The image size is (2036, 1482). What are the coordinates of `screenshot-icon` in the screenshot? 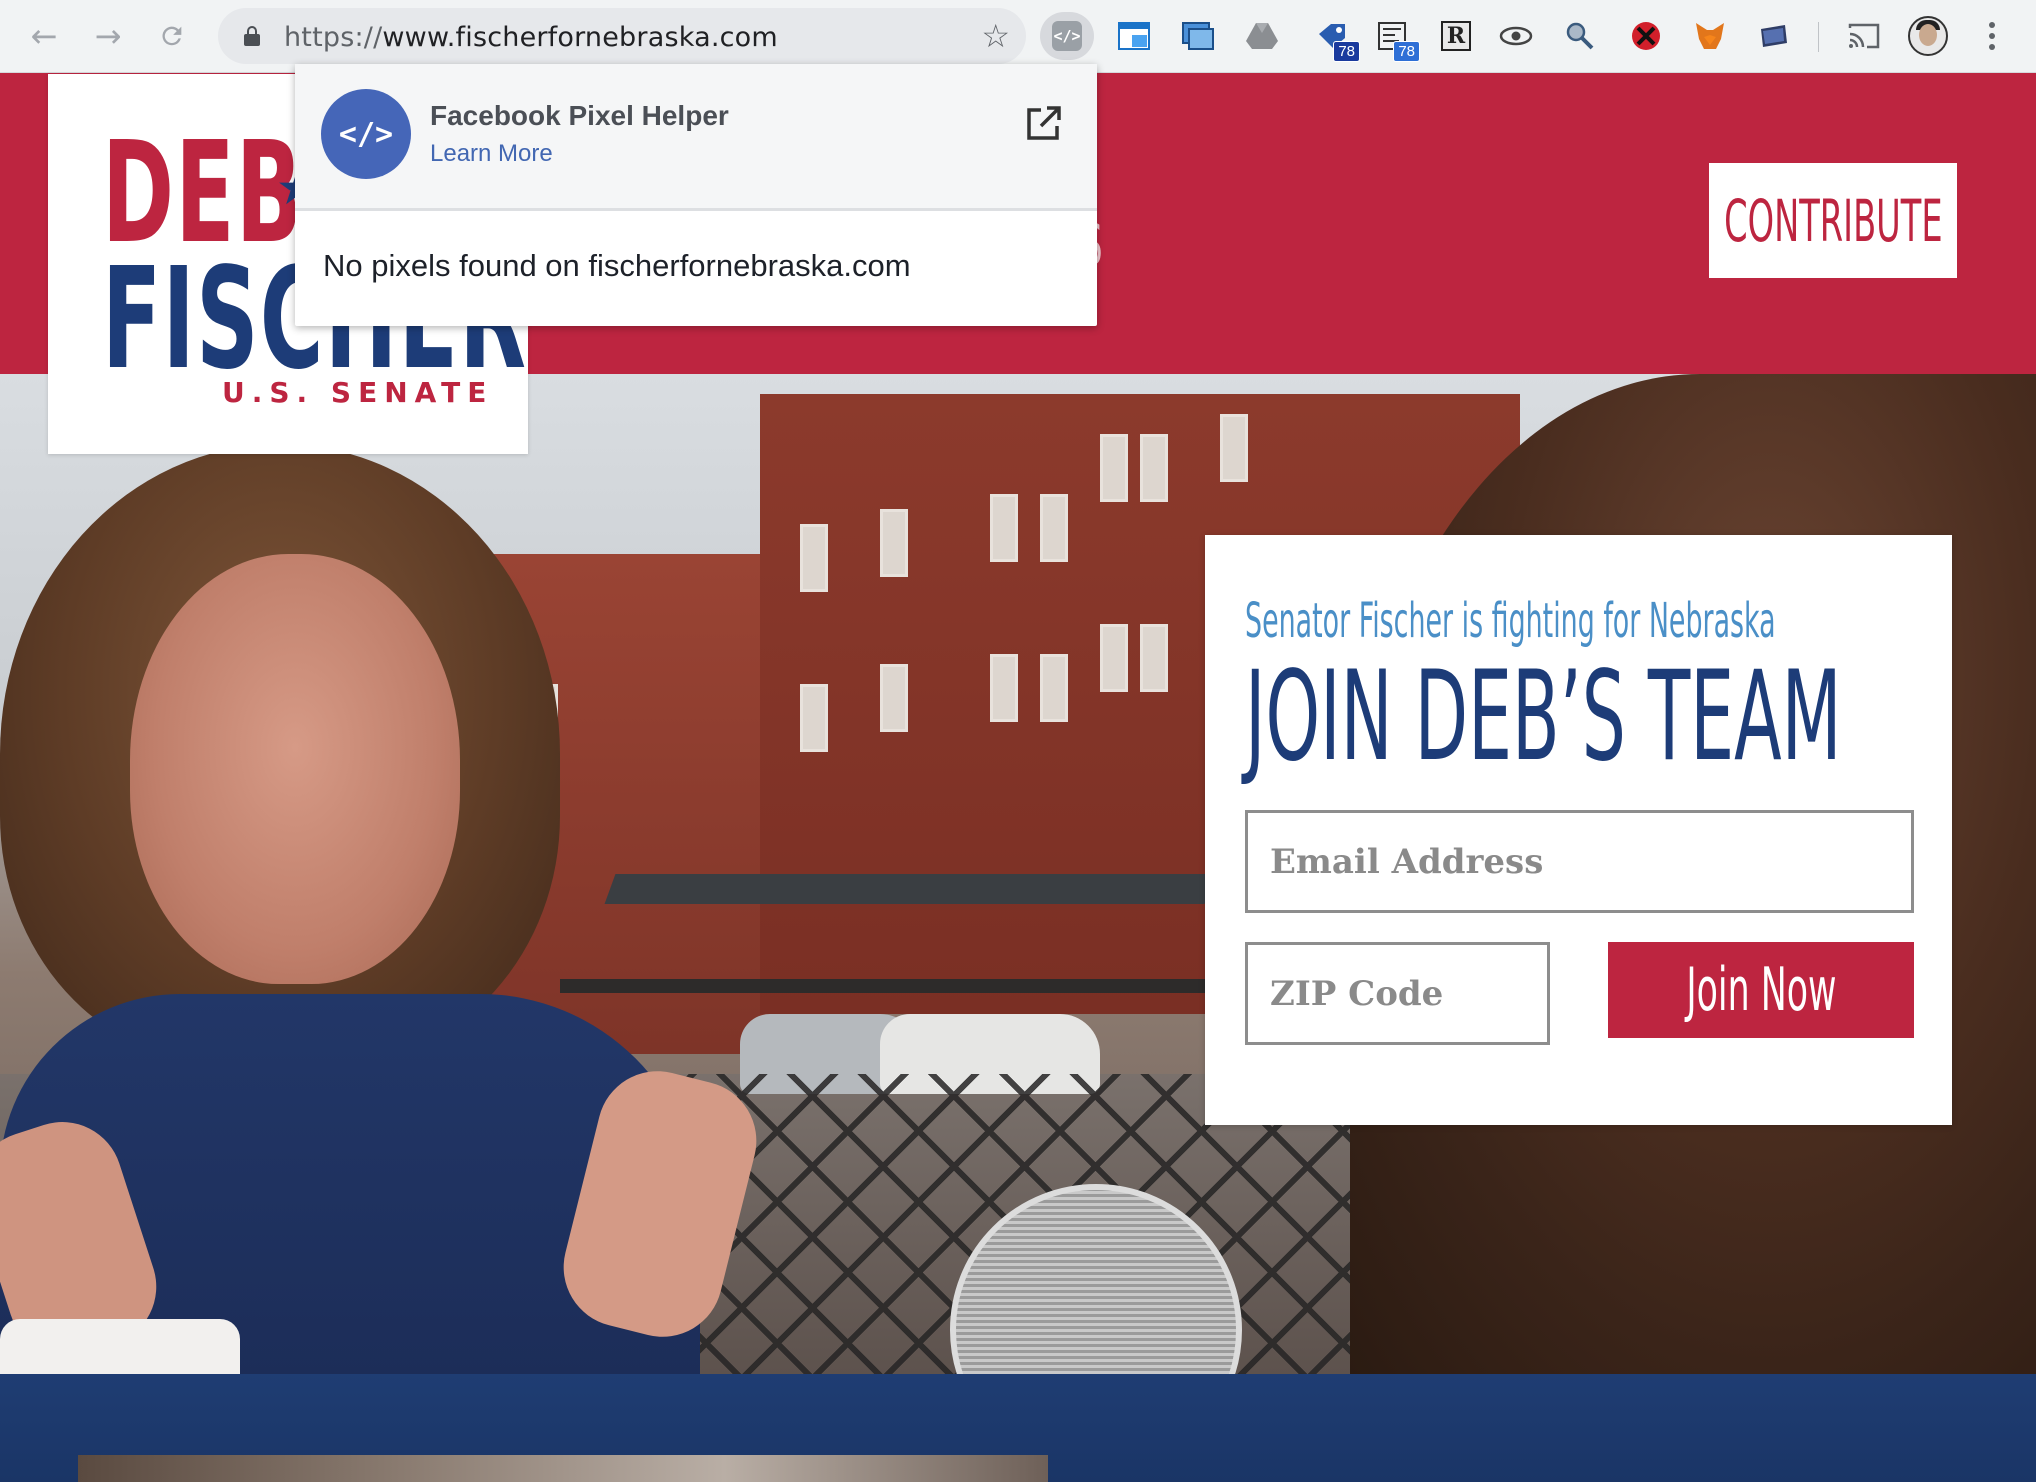 It's located at (1198, 36).